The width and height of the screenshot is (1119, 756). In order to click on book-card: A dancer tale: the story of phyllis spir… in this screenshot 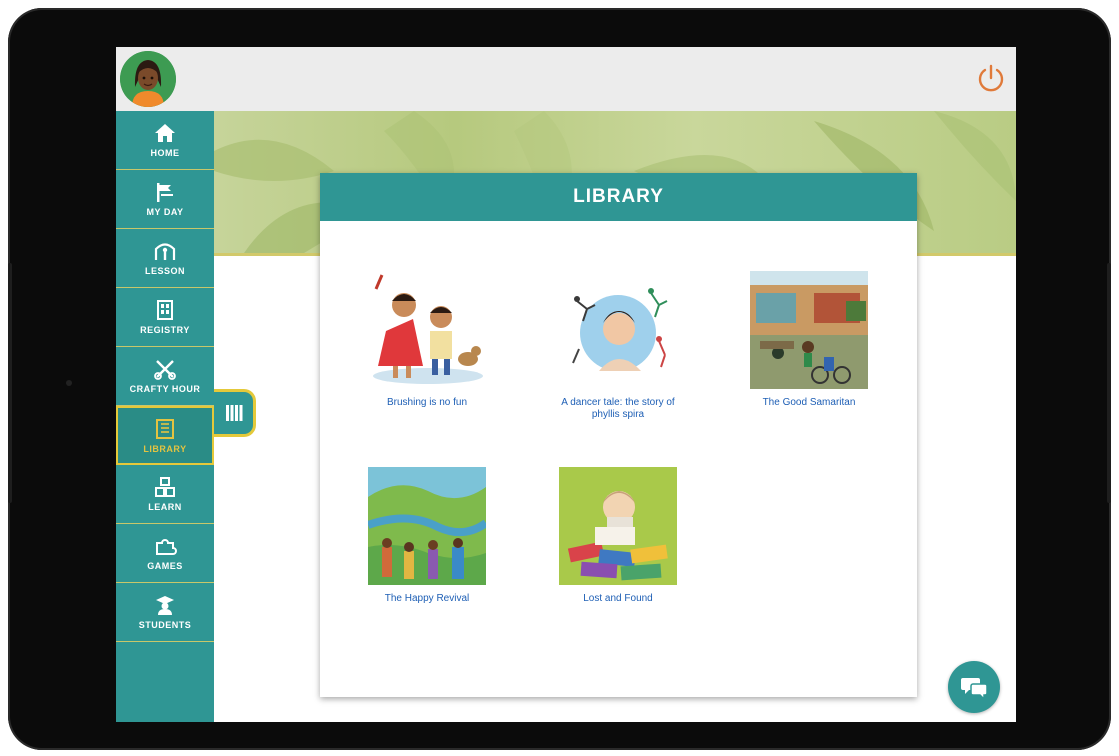, I will do `click(618, 346)`.